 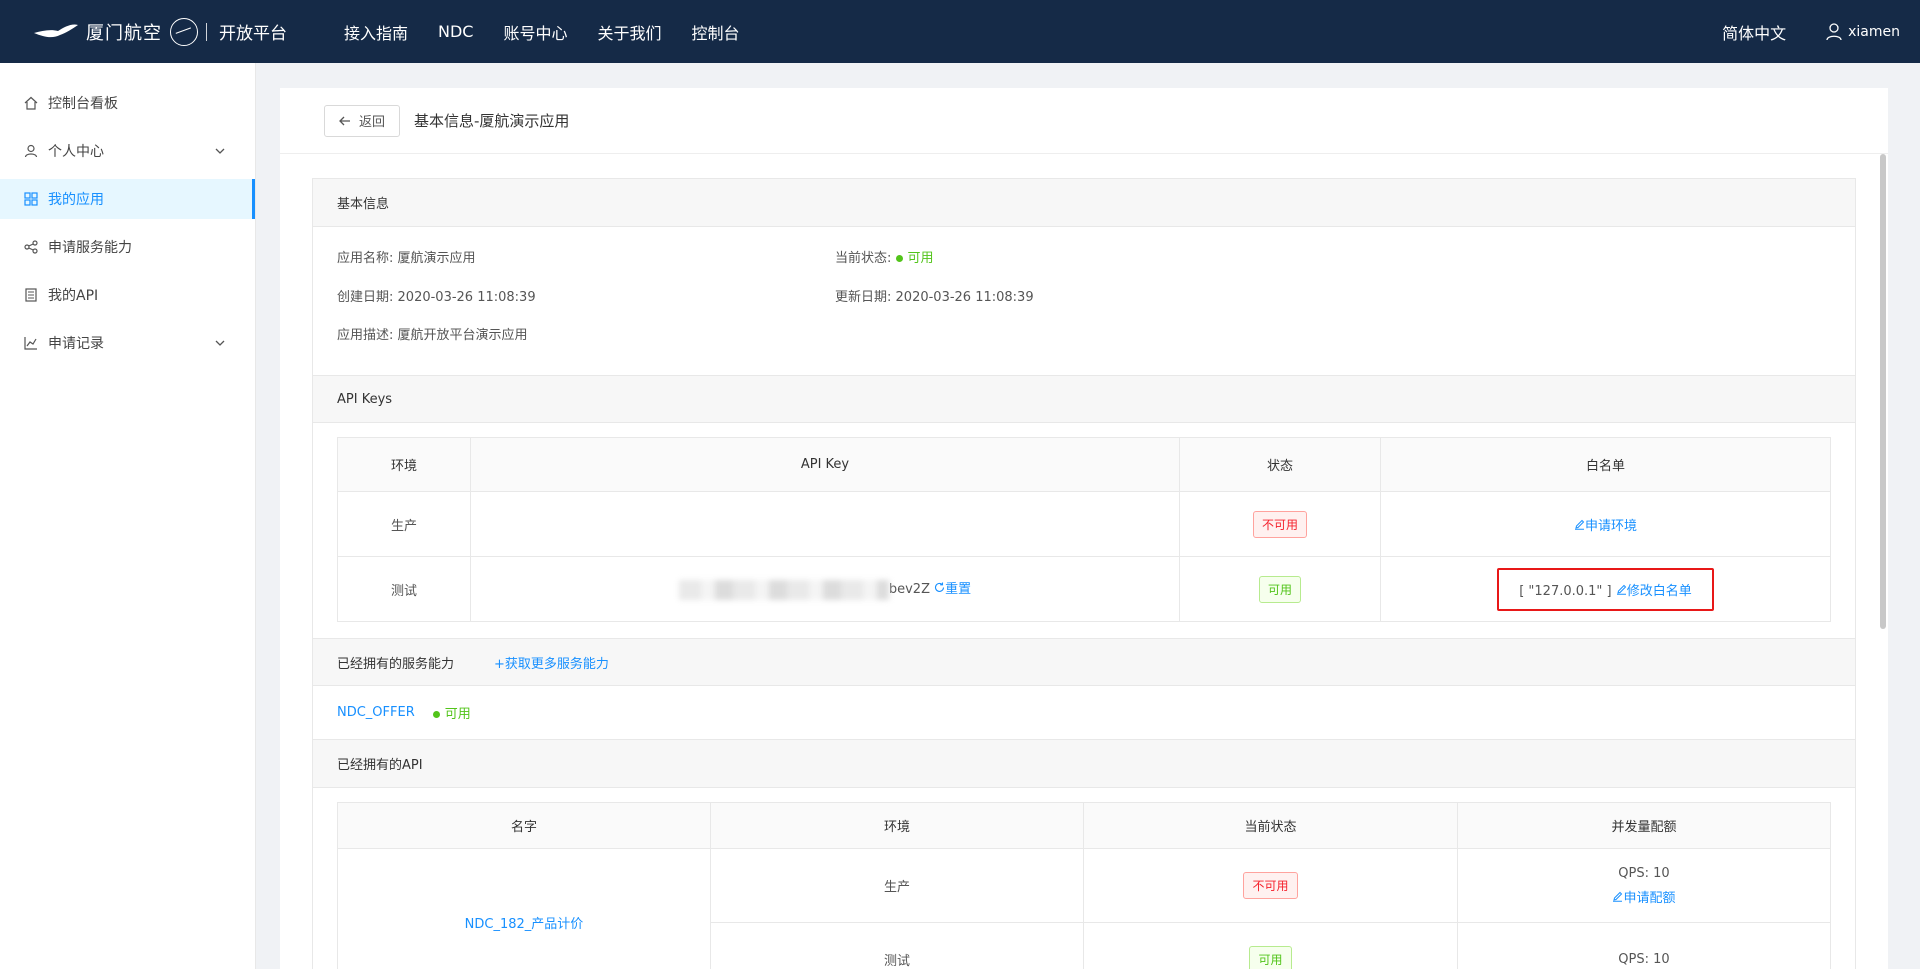 I want to click on back-button: 返回, so click(x=362, y=120).